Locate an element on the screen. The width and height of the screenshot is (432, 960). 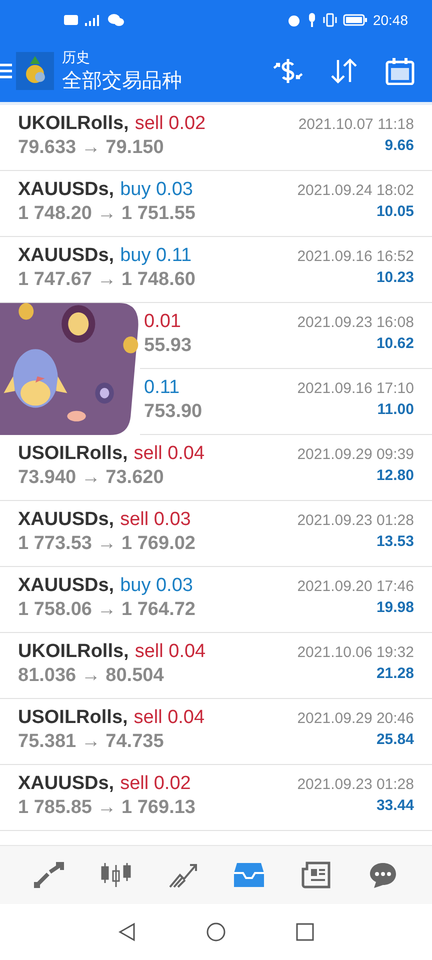
dollar-icon is located at coordinates (288, 71).